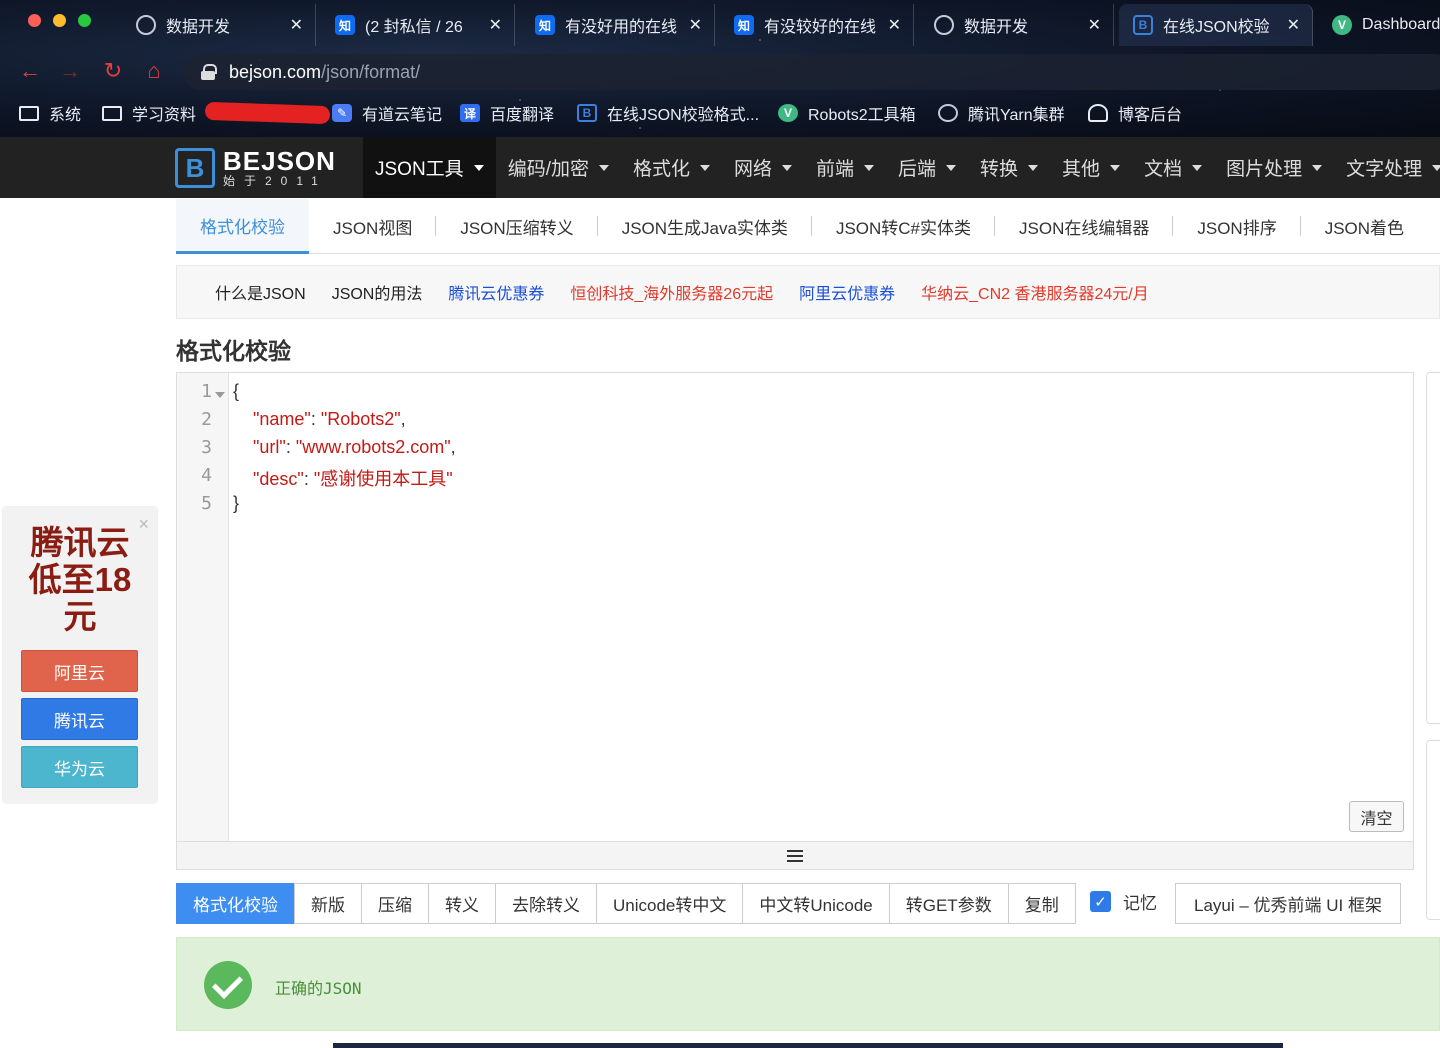  I want to click on bookmark-item: V Robots2工具箱, so click(847, 113).